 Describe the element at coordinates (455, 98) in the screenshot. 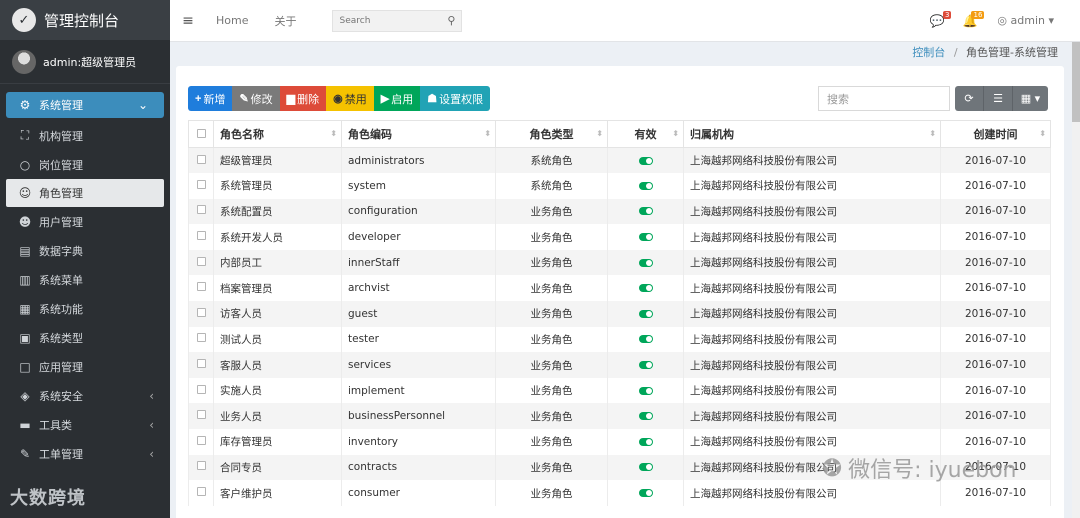

I see `permissions-button: ☗ 设置权限` at that location.